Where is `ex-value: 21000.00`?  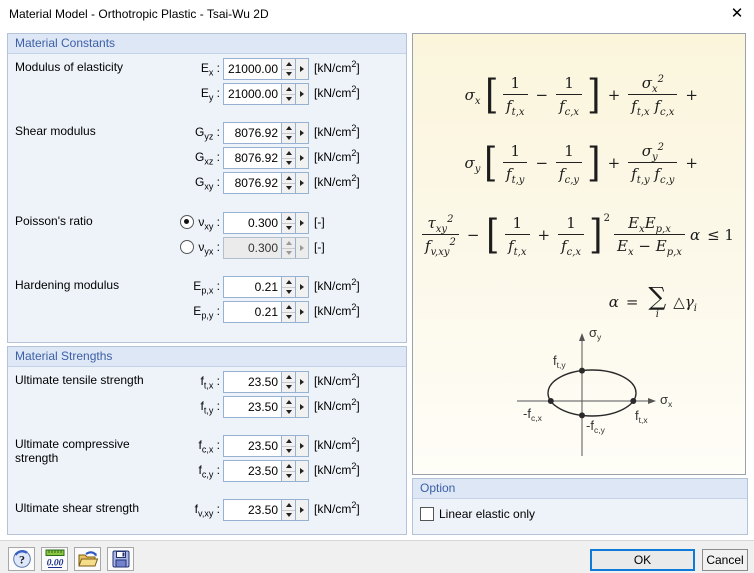 ex-value: 21000.00 is located at coordinates (252, 69).